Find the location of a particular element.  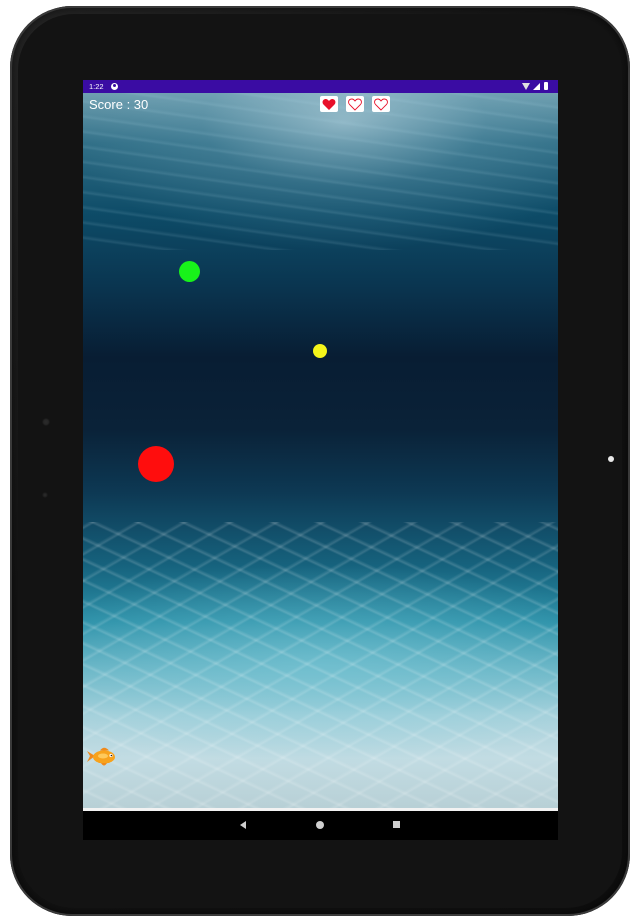

status-icons is located at coordinates (537, 86).